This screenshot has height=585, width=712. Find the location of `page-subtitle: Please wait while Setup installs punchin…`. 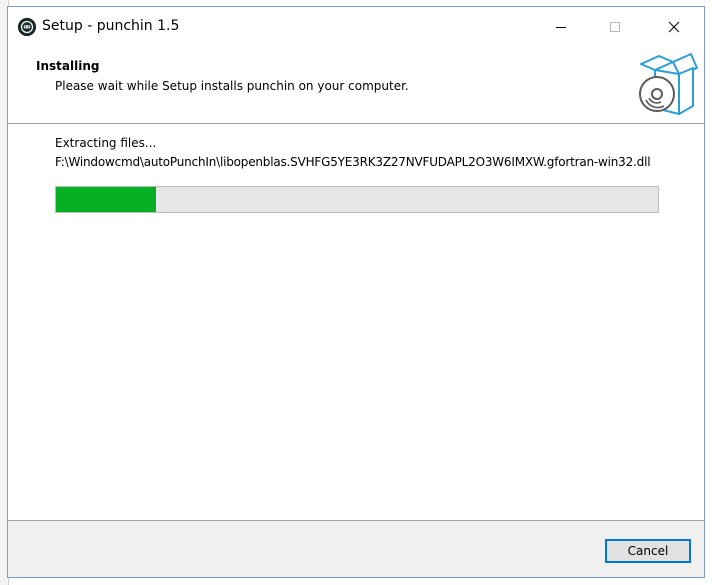

page-subtitle: Please wait while Setup installs punchin… is located at coordinates (232, 86).